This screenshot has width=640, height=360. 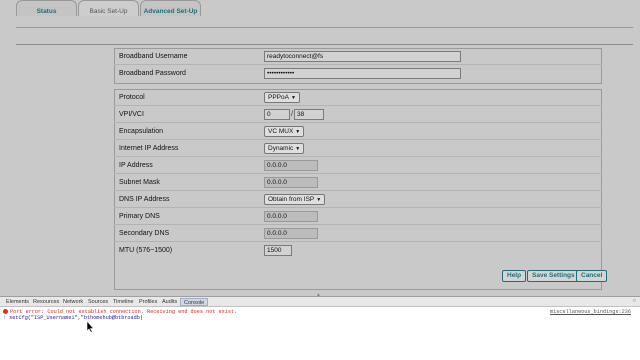 What do you see at coordinates (169, 302) in the screenshot?
I see `devtools-tab-audits: Audits` at bounding box center [169, 302].